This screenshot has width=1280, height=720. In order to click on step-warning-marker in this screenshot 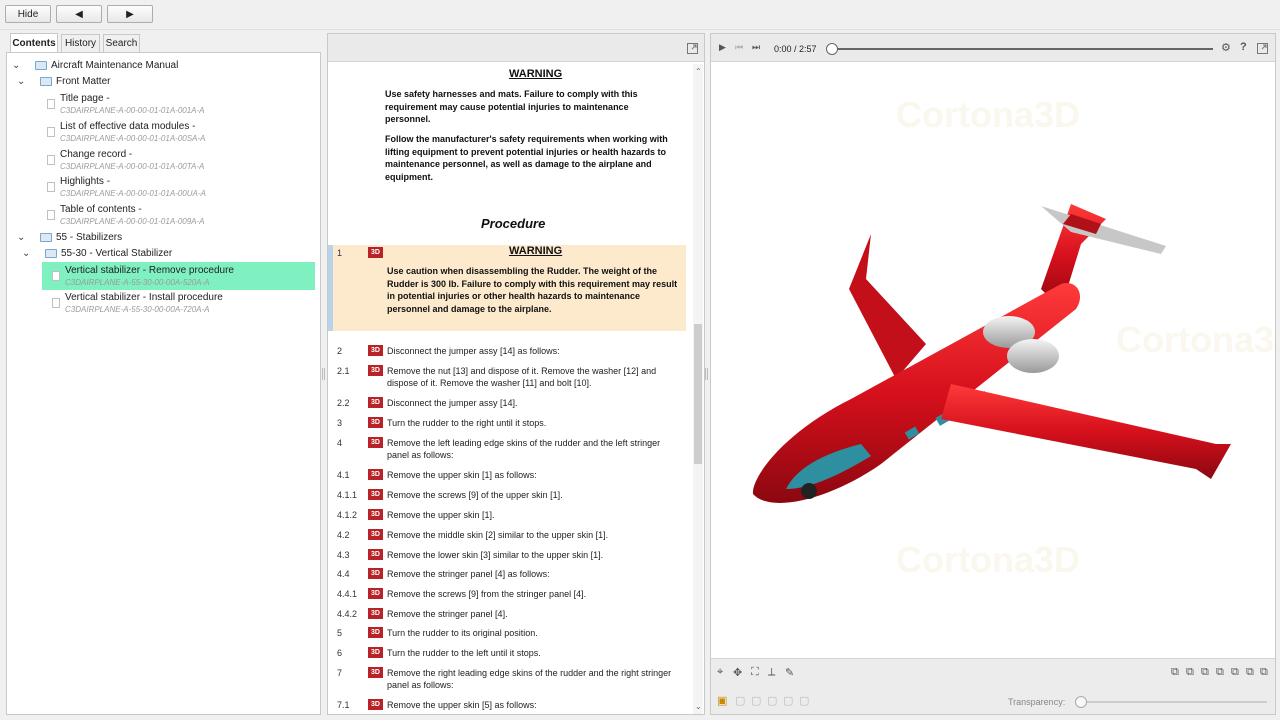, I will do `click(330, 288)`.